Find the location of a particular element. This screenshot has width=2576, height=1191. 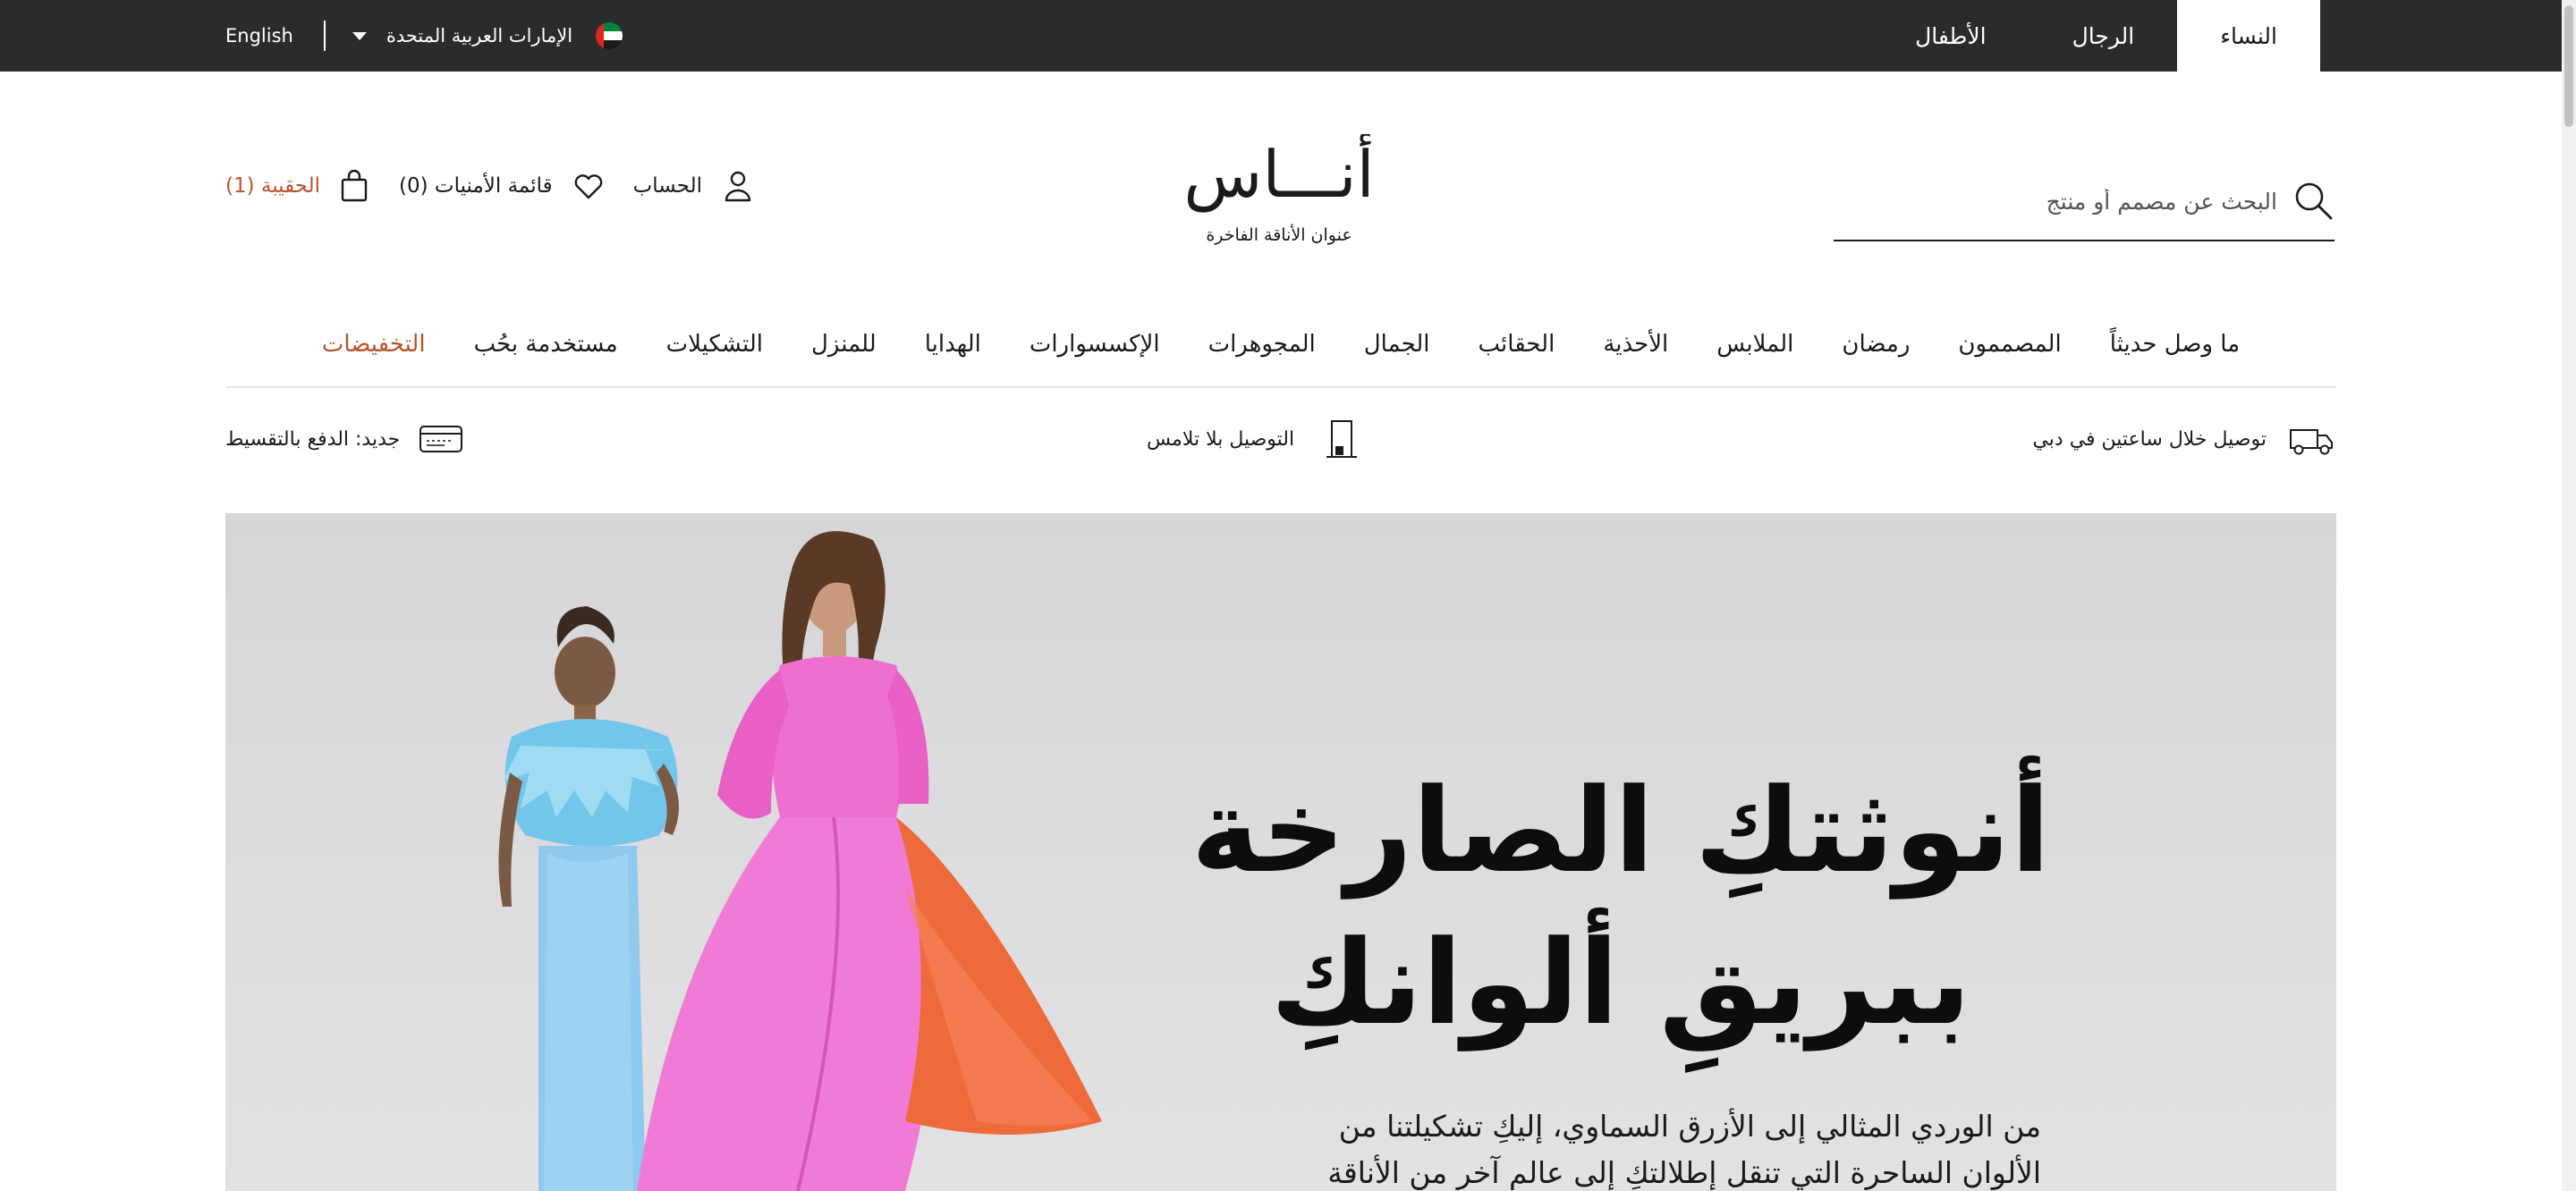

nav-bags: الحقائب is located at coordinates (1517, 344).